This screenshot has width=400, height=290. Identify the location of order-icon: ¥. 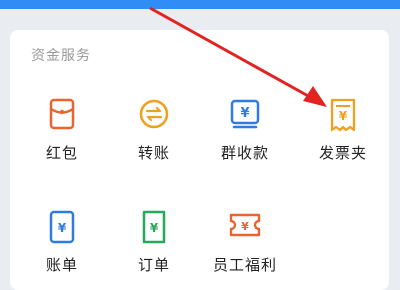
(154, 230).